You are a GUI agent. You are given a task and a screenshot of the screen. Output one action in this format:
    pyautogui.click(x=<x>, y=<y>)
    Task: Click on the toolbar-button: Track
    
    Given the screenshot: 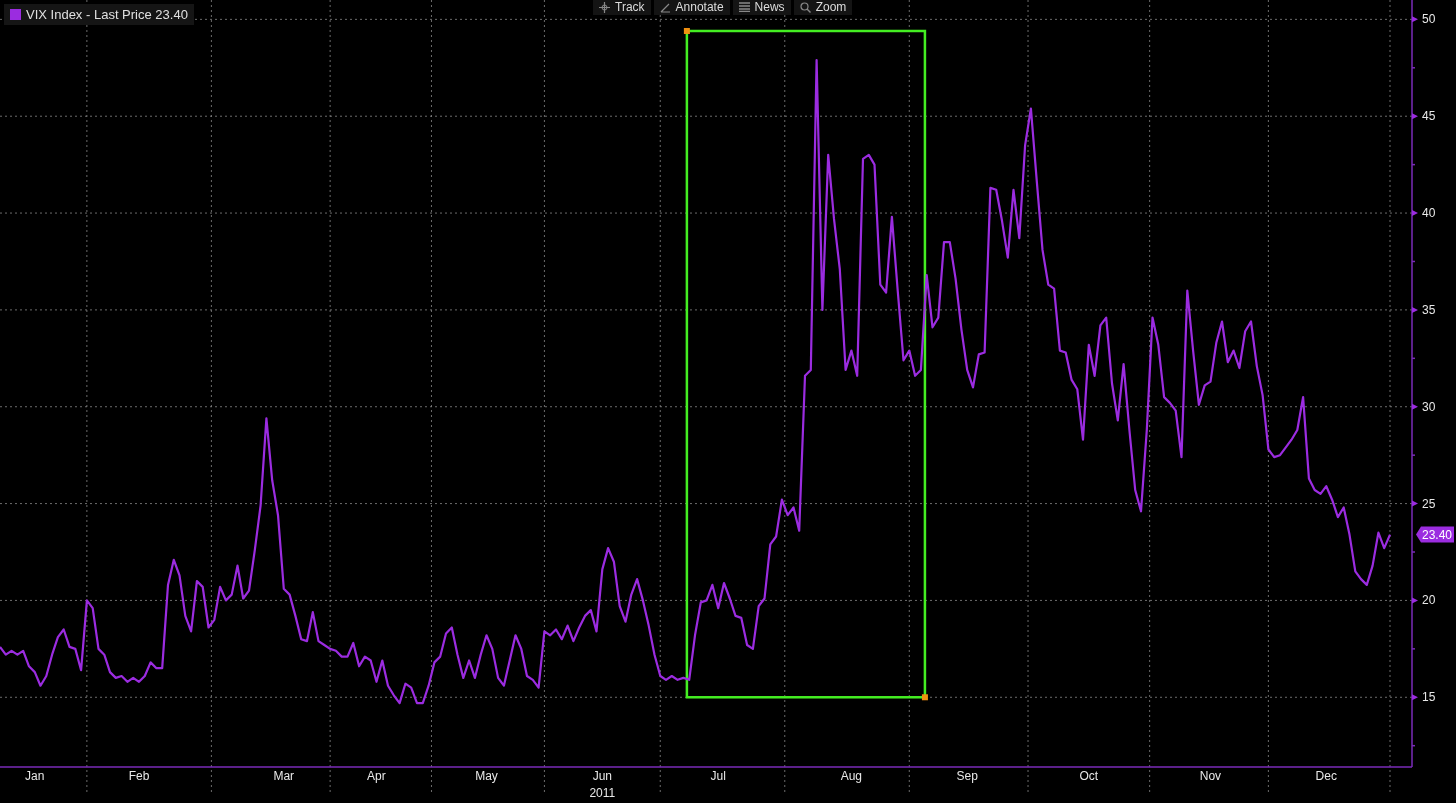 What is the action you would take?
    pyautogui.click(x=622, y=7)
    